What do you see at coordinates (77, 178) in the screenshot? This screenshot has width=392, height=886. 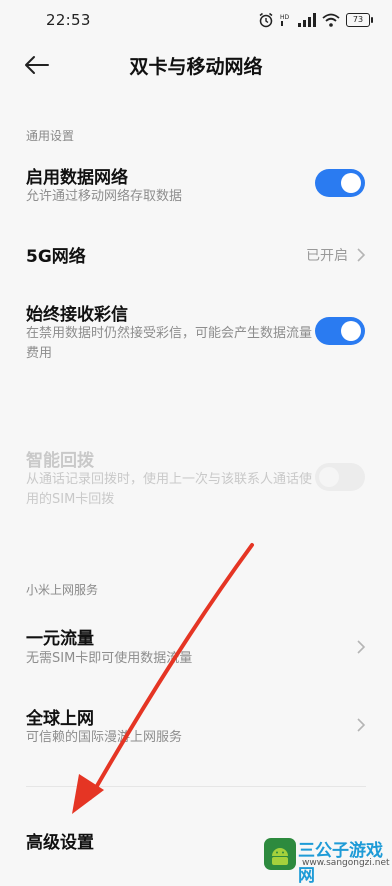 I see `row-title: 启用数据网络` at bounding box center [77, 178].